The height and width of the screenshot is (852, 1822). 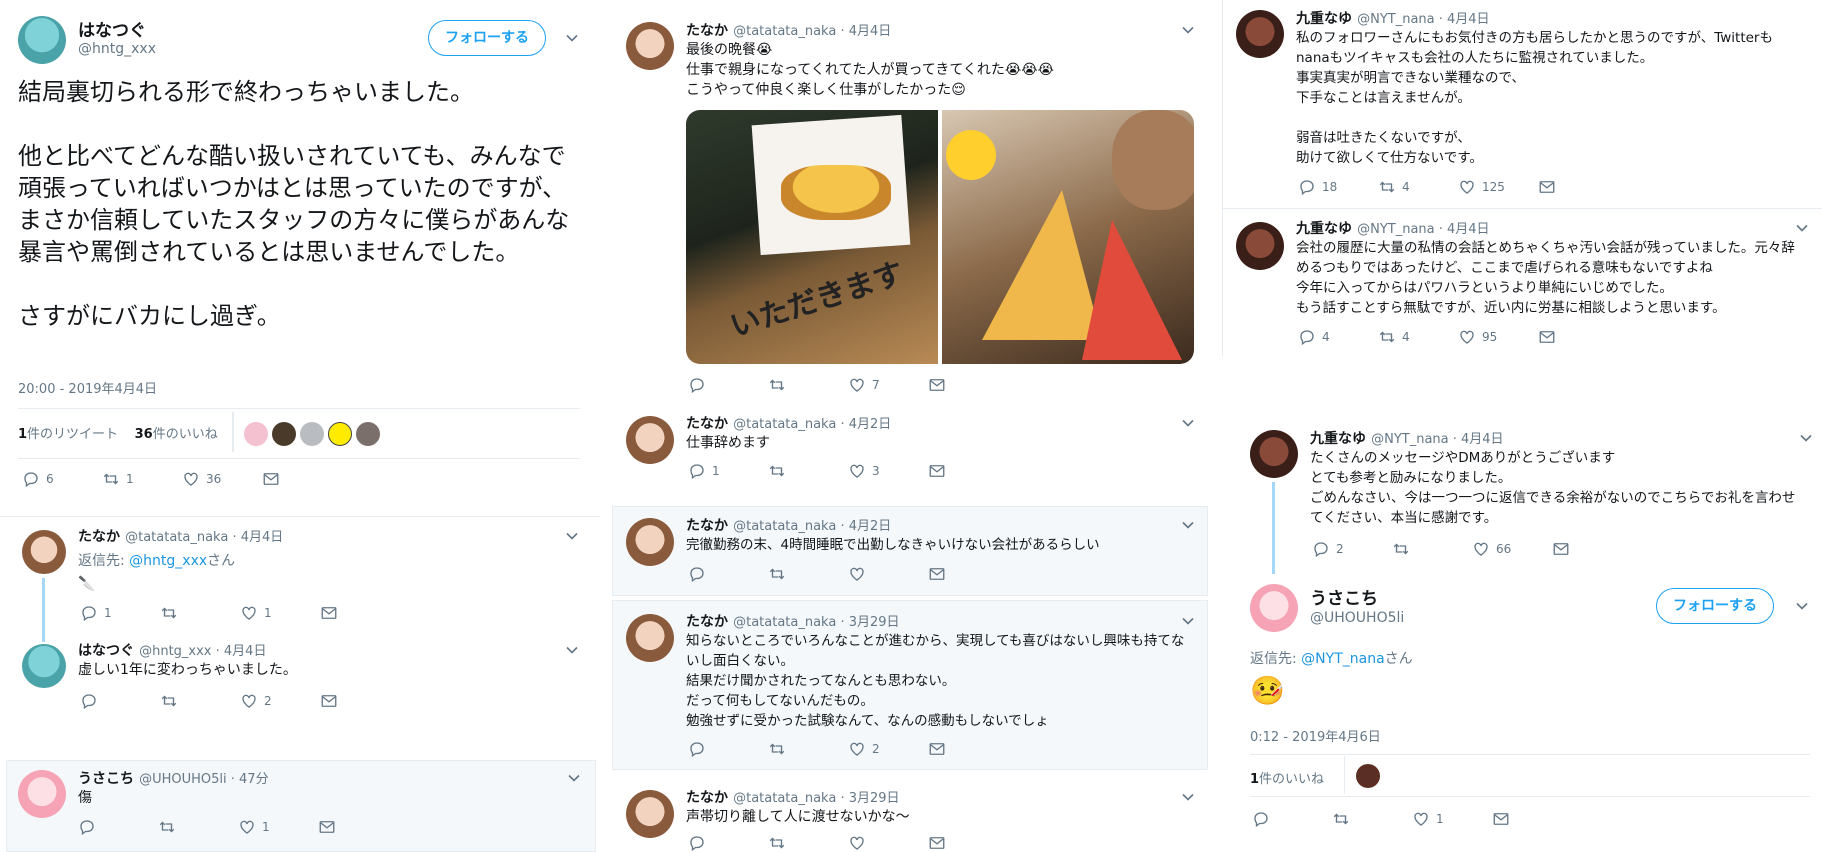 What do you see at coordinates (888, 843) in the screenshot?
I see `like-button` at bounding box center [888, 843].